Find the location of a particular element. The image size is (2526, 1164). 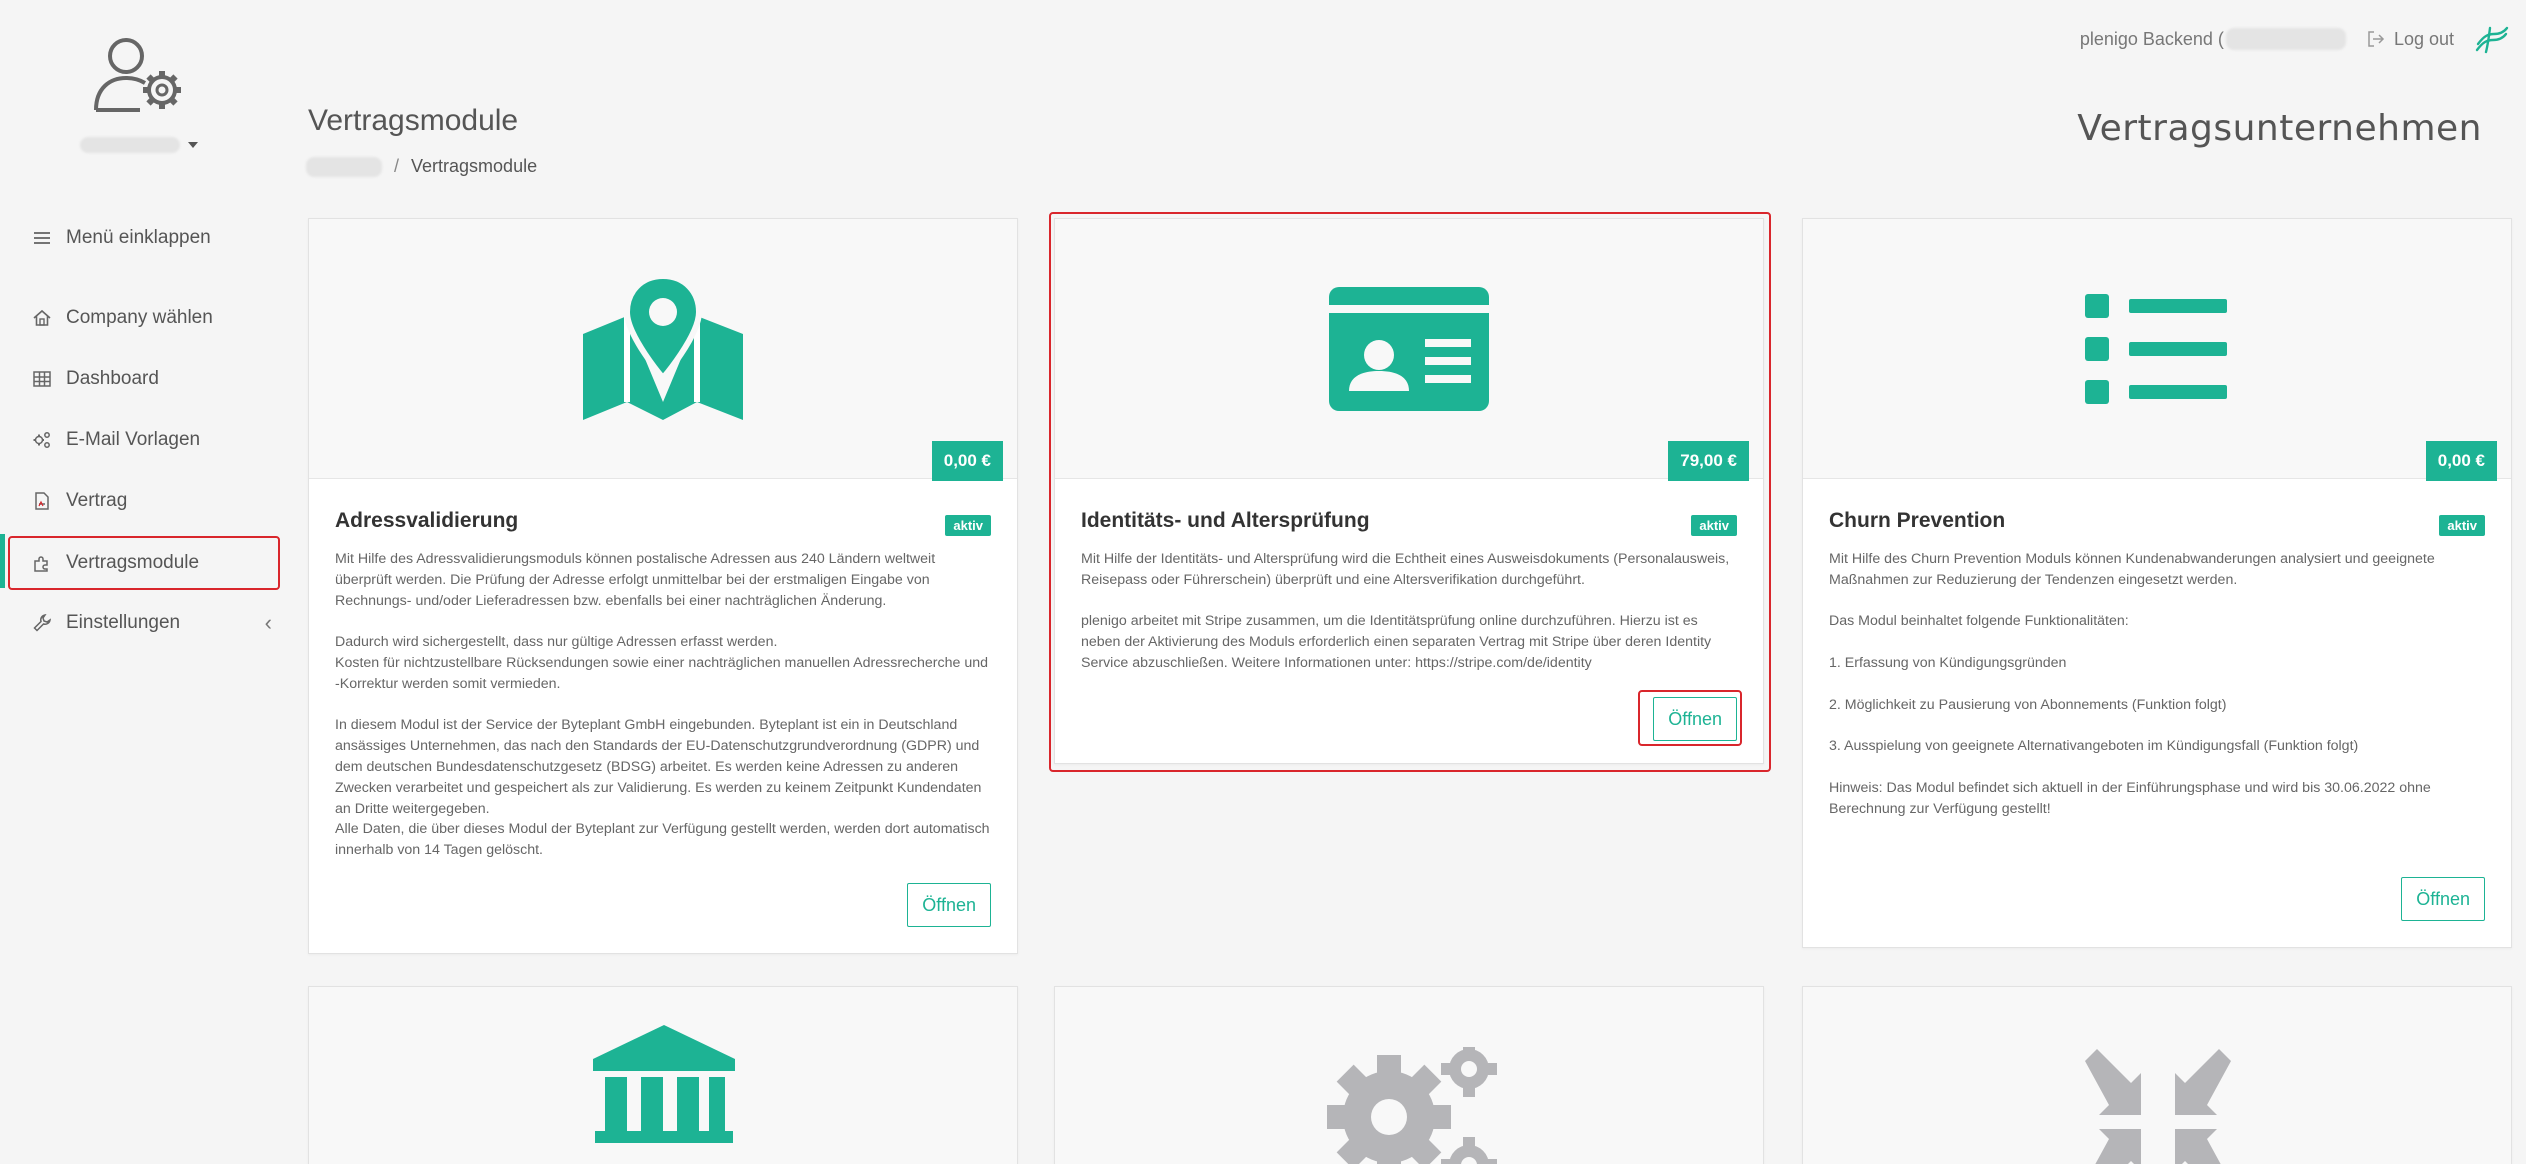

sidebar-item-label: Dashboard is located at coordinates (112, 378).